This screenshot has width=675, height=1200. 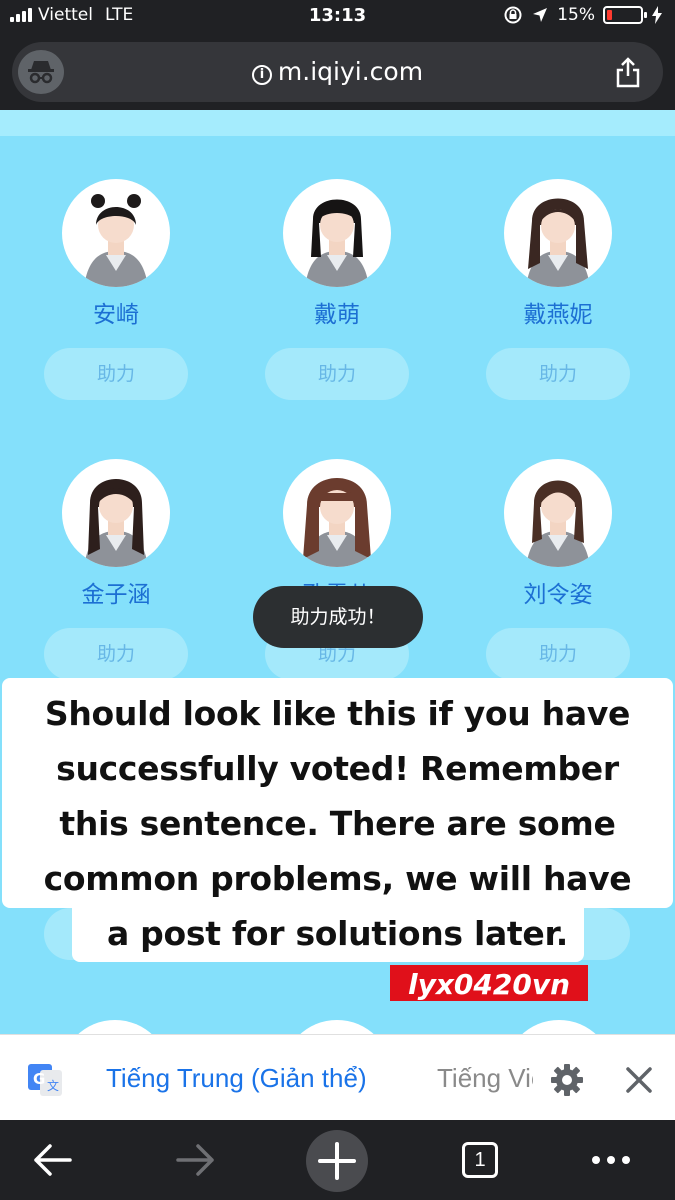 I want to click on gear-icon, so click(x=567, y=1080).